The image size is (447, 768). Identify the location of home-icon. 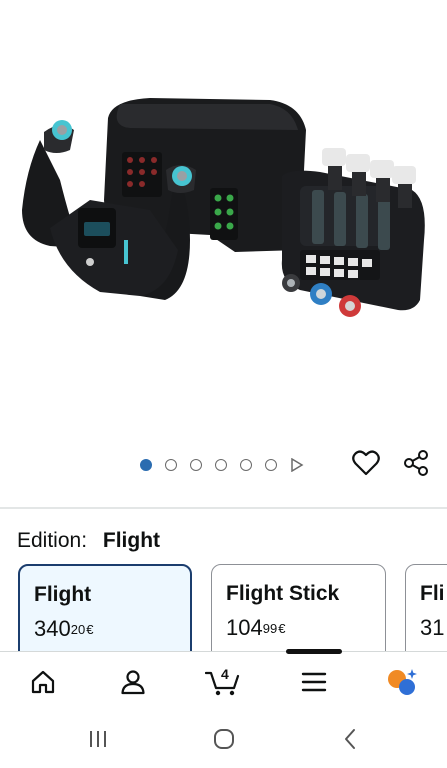
(43, 682).